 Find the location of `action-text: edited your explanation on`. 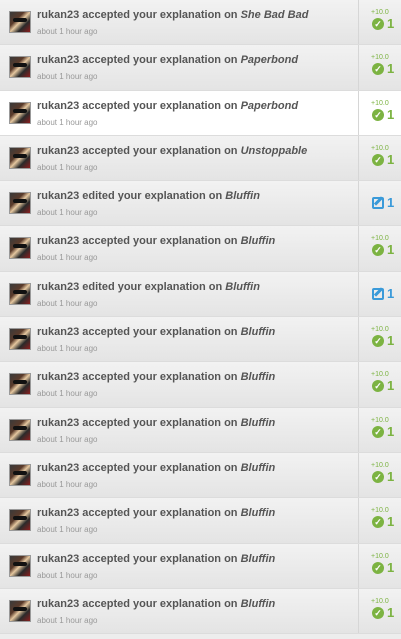

action-text: edited your explanation on is located at coordinates (152, 286).